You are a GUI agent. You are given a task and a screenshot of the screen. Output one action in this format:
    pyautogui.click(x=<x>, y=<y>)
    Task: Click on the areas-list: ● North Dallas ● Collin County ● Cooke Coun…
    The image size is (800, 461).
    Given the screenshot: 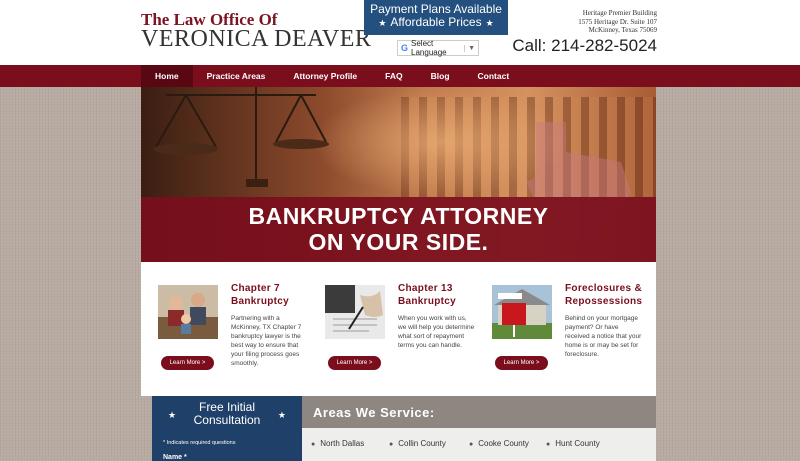 What is the action you would take?
    pyautogui.click(x=479, y=444)
    